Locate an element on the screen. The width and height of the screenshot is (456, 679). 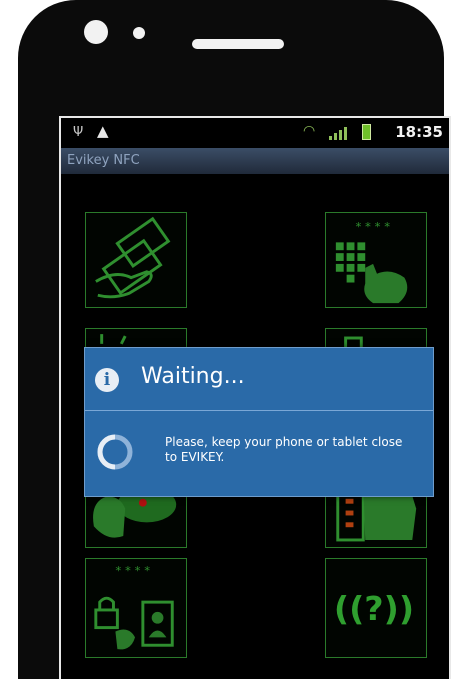
tile-nfc-help: ((?)) is located at coordinates (376, 608).